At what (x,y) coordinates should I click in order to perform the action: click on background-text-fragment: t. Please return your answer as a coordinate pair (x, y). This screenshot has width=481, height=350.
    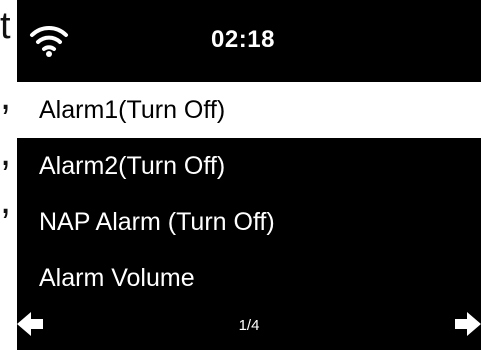
    Looking at the image, I should click on (5, 26).